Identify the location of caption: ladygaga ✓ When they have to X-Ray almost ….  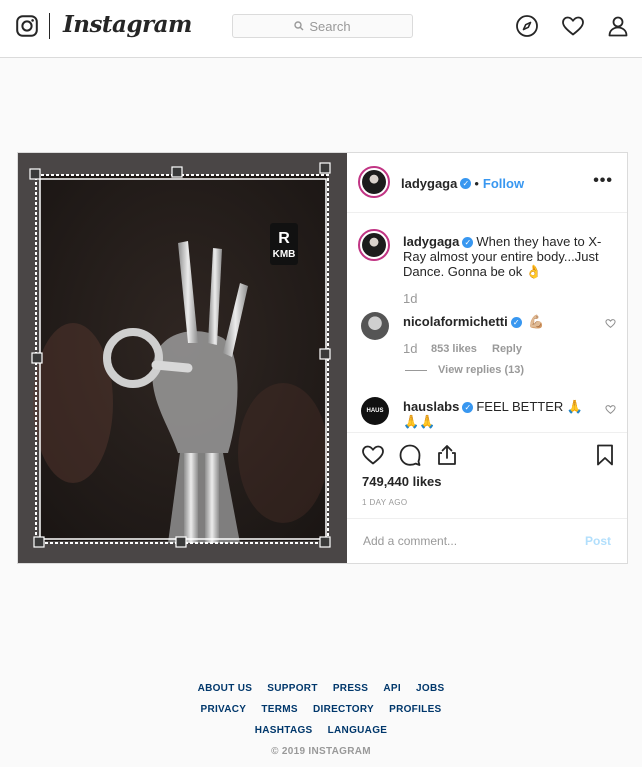
(510, 256).